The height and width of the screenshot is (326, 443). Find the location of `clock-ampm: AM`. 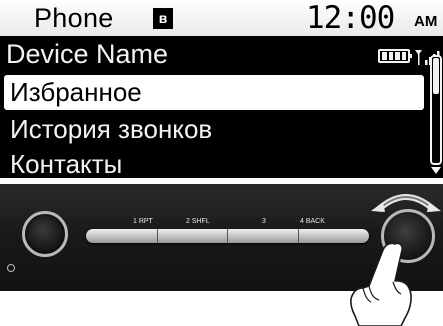

clock-ampm: AM is located at coordinates (426, 21).